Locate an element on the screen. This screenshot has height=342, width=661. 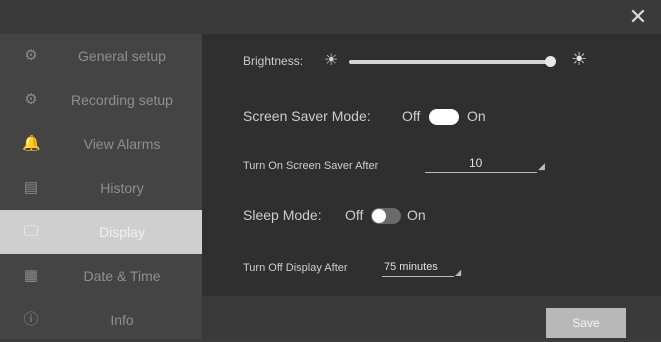
sidebar-item-history: ▤ History is located at coordinates (101, 188).